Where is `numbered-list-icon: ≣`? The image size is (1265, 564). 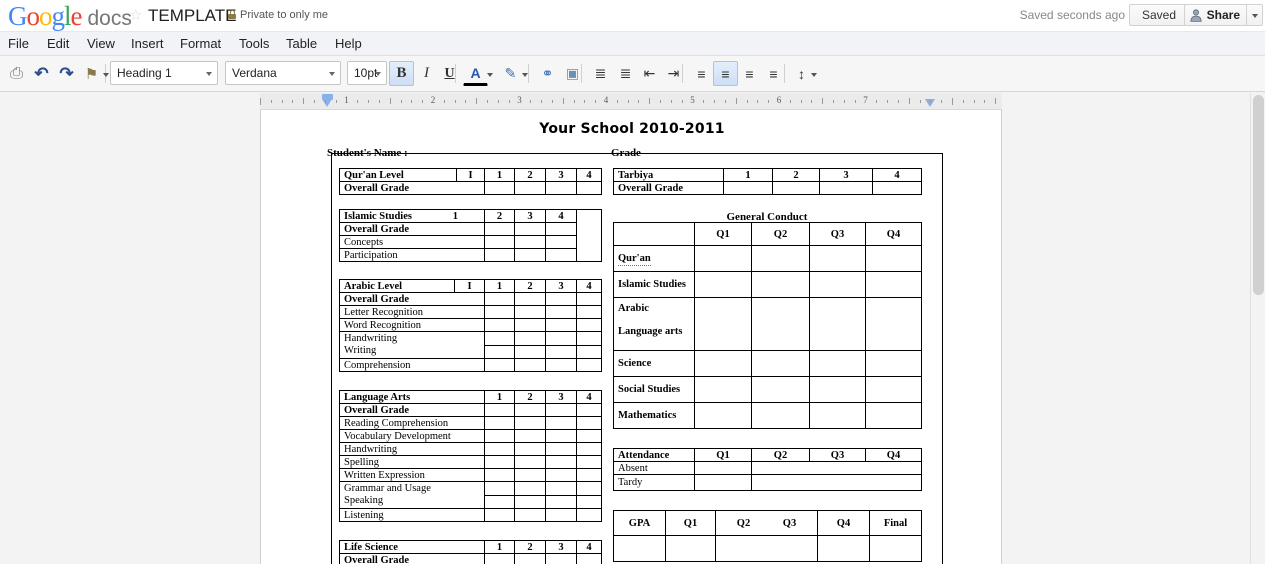
numbered-list-icon: ≣ is located at coordinates (600, 73).